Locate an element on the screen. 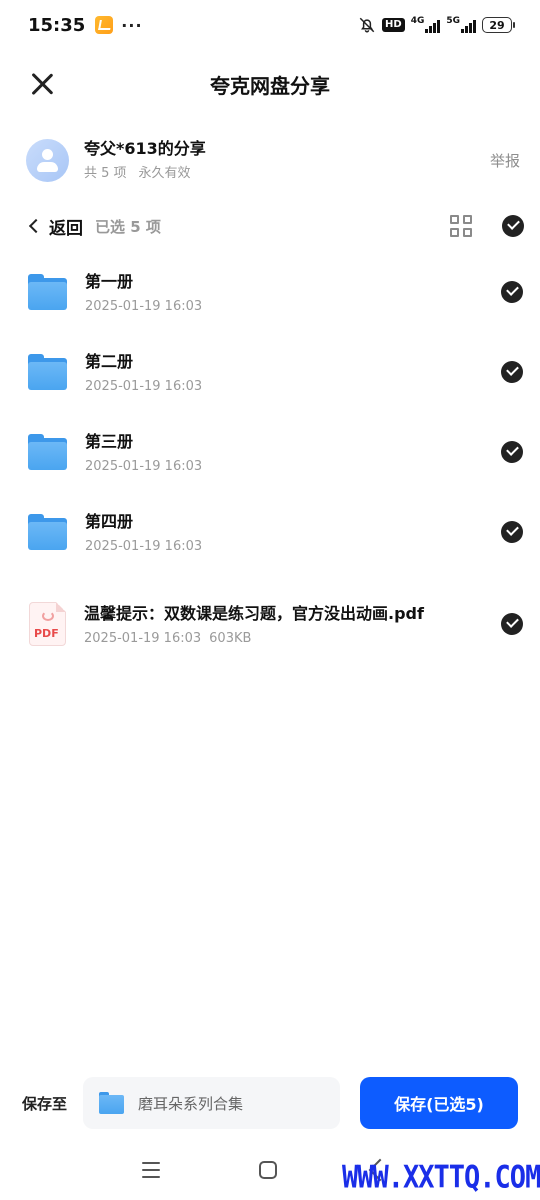 The image size is (540, 1200). file-meta: 2025-01-19 16:03 603KB is located at coordinates (286, 638).